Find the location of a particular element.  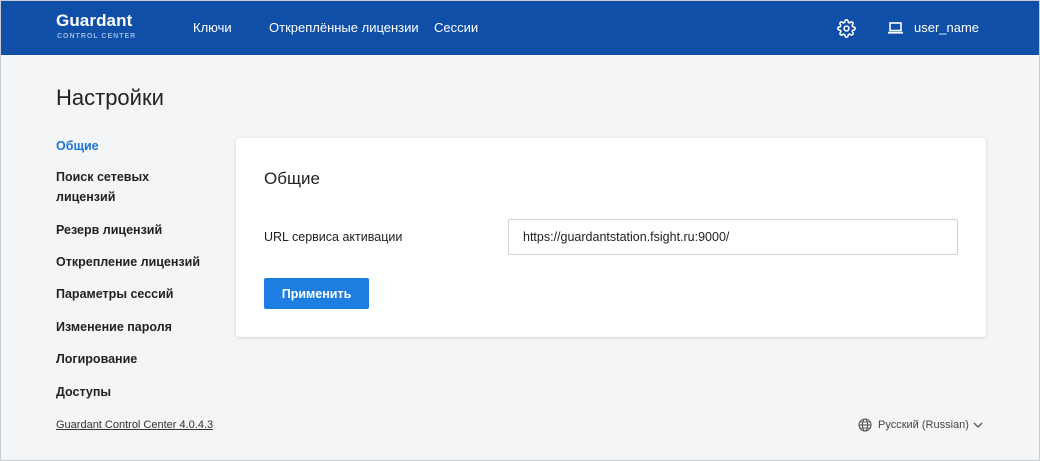

language-selector: Русский (Russian) is located at coordinates (920, 425).